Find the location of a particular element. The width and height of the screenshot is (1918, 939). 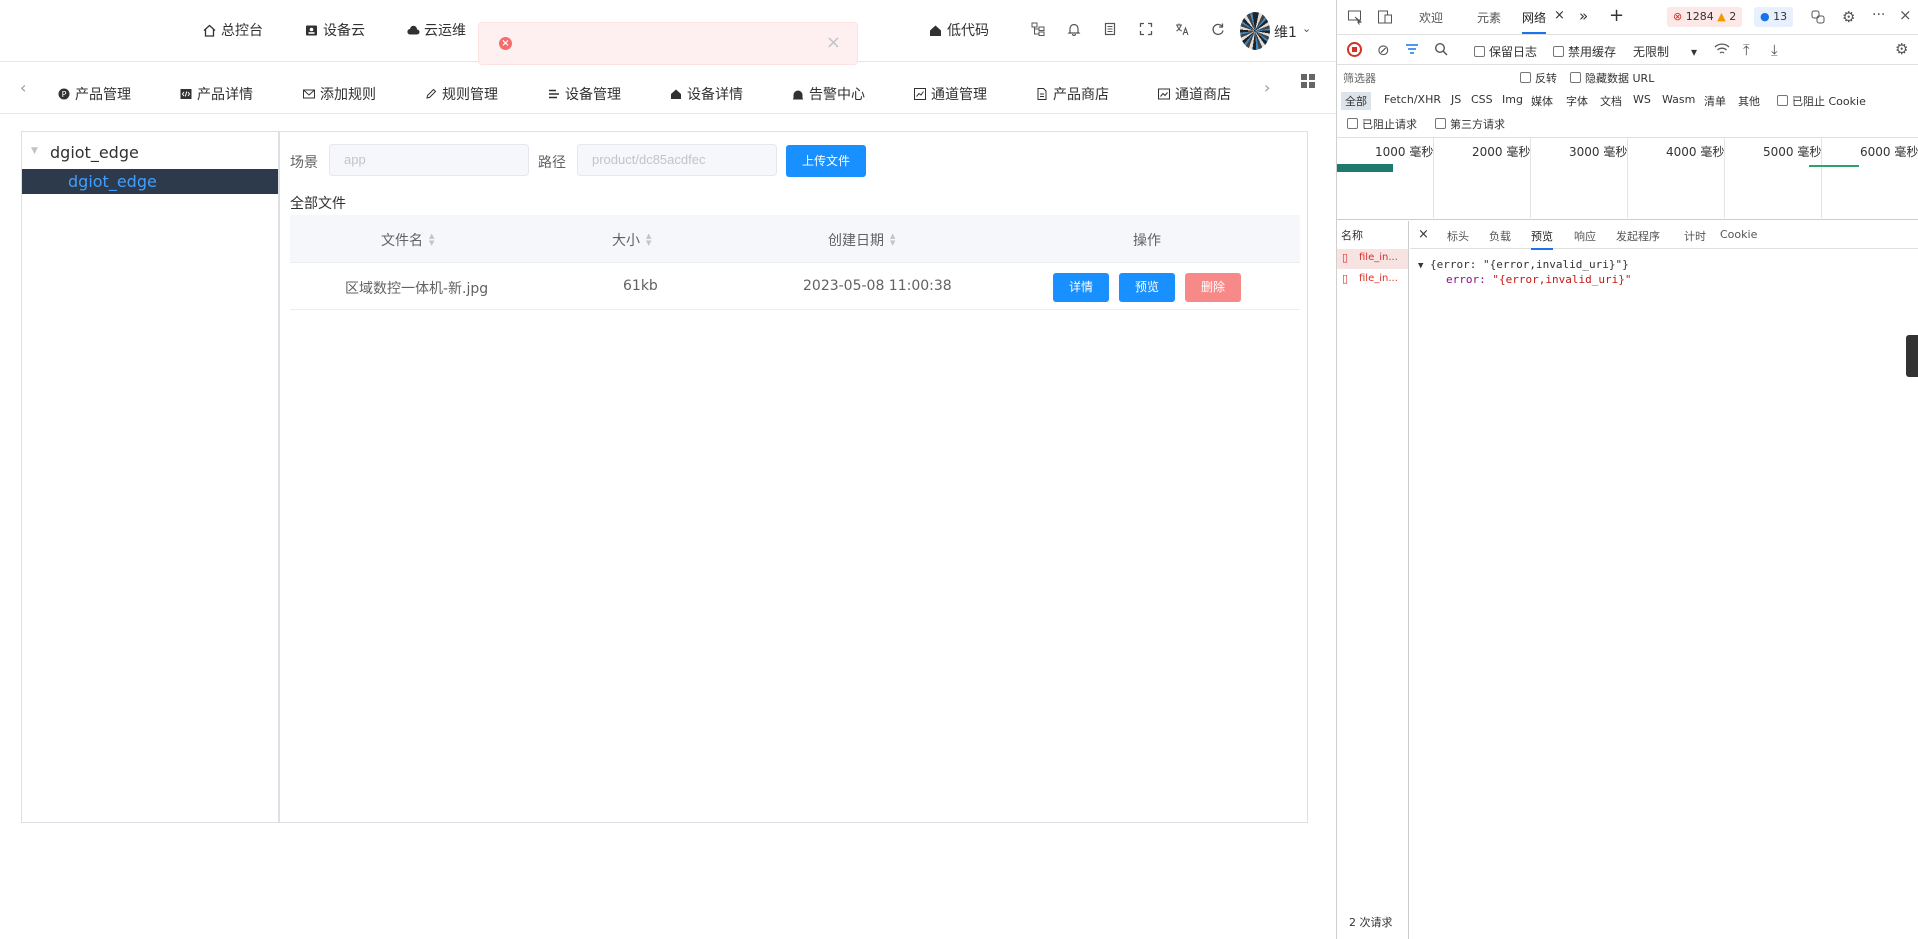

detail-tab-headers: 标头 is located at coordinates (1458, 236).